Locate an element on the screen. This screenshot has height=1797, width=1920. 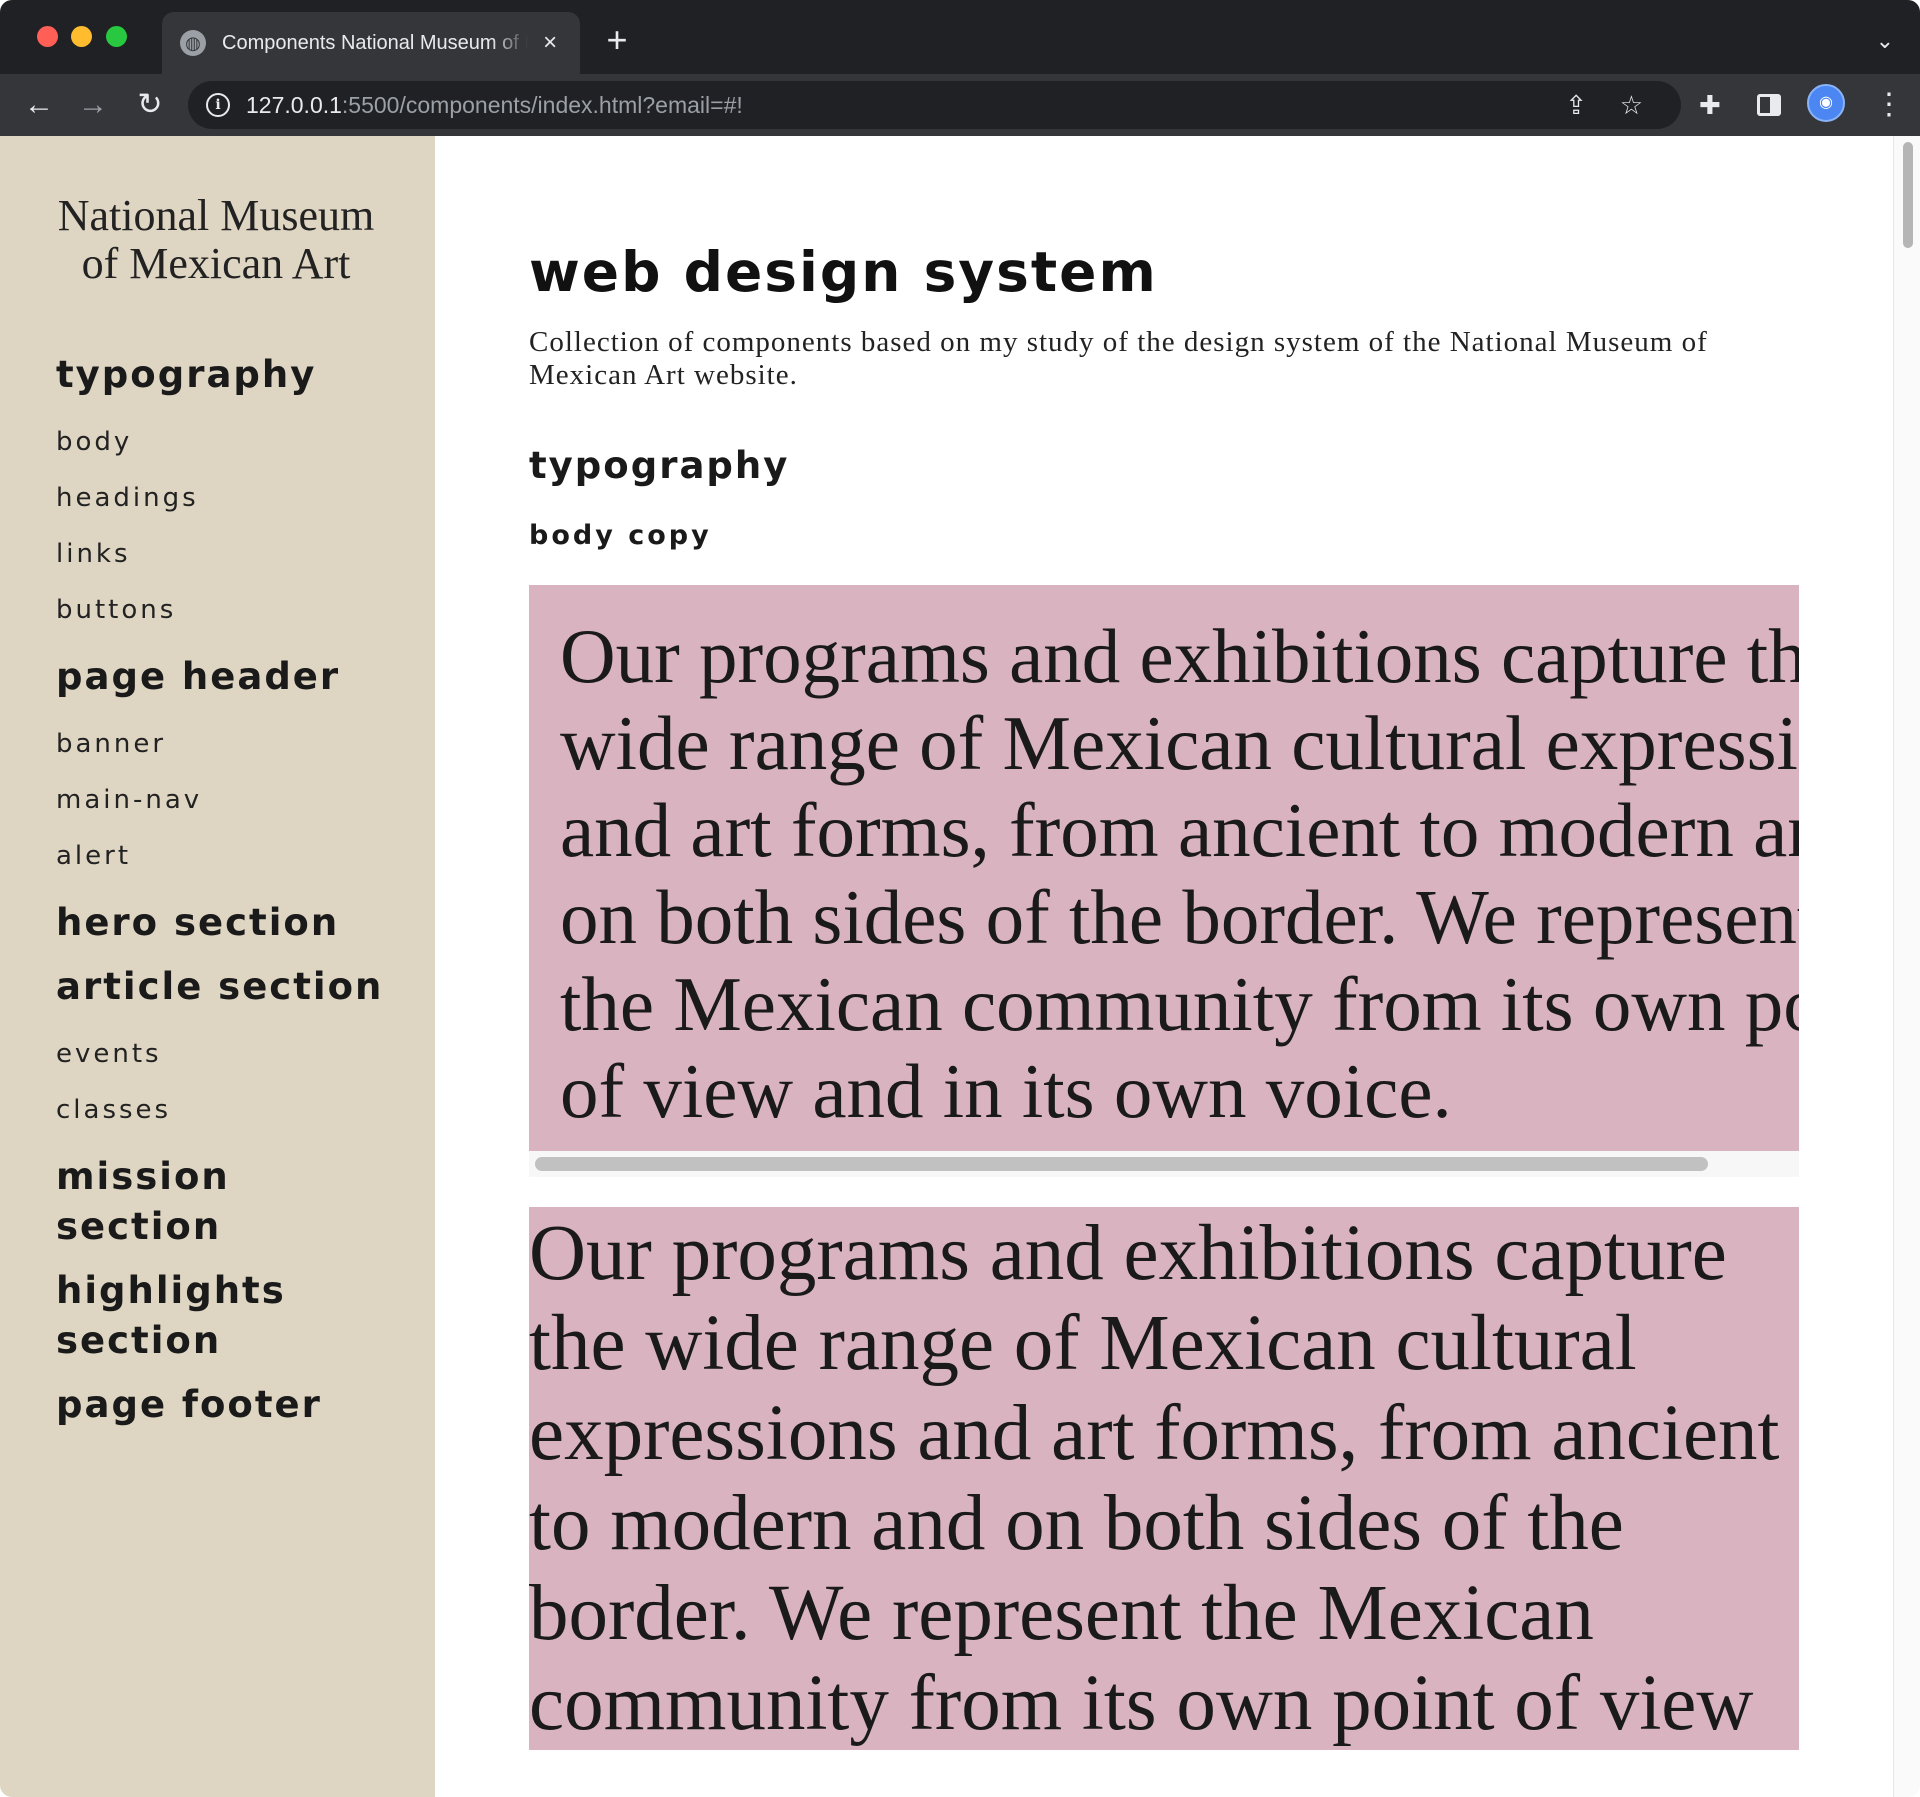
sidebar-item-main-nav: main-nav is located at coordinates (245, 800).